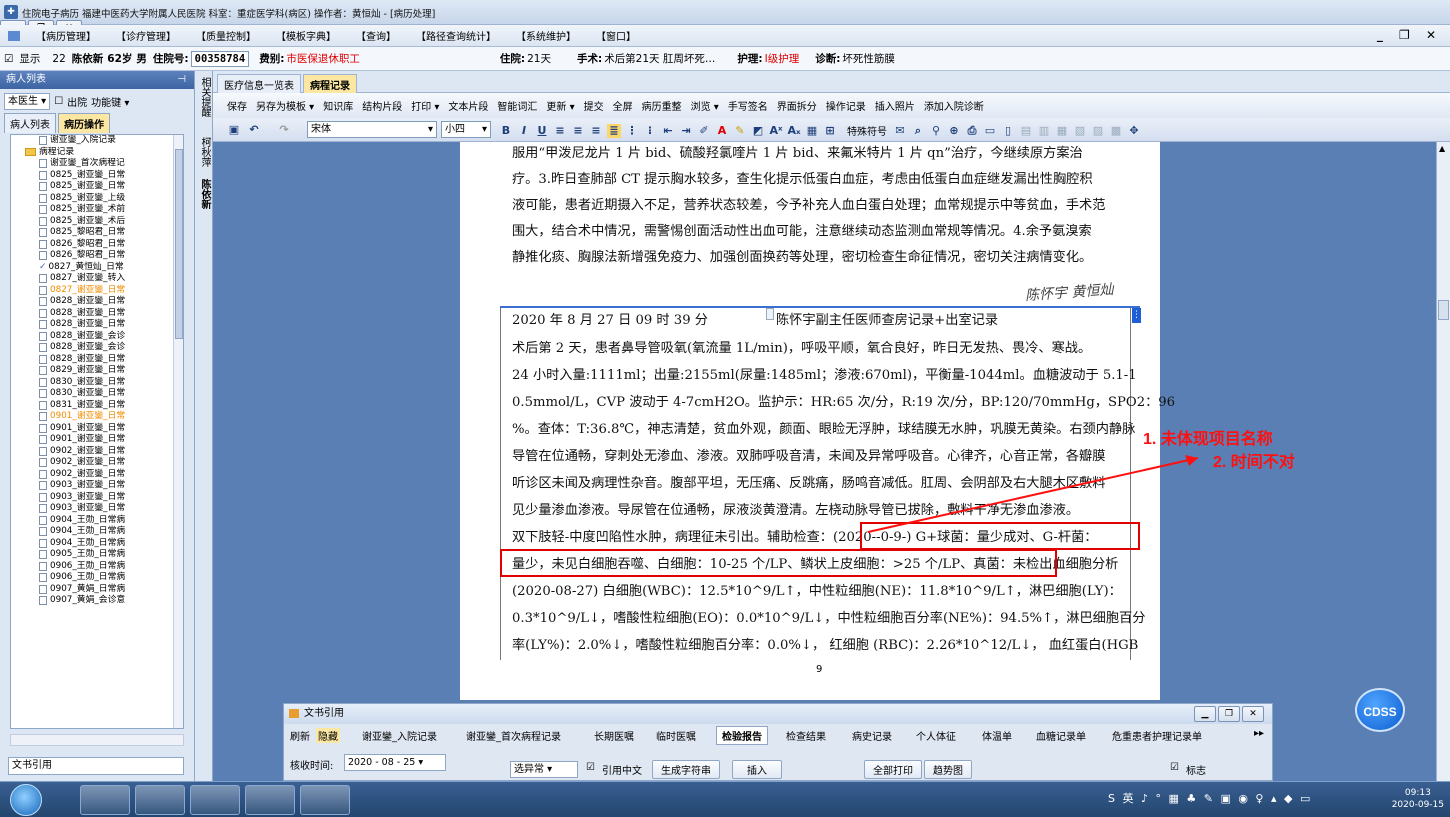 The image size is (1450, 817). Describe the element at coordinates (596, 131) in the screenshot. I see `align-right-icon: ≡` at that location.